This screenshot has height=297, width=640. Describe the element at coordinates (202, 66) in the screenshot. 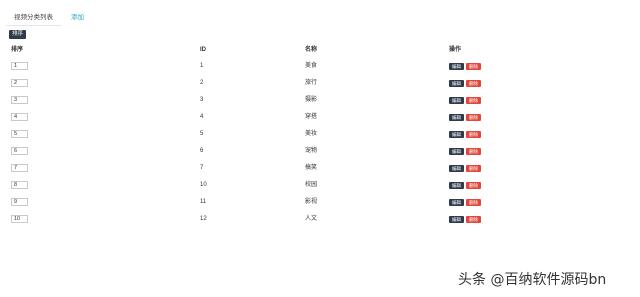

I see `row-id: 1` at that location.